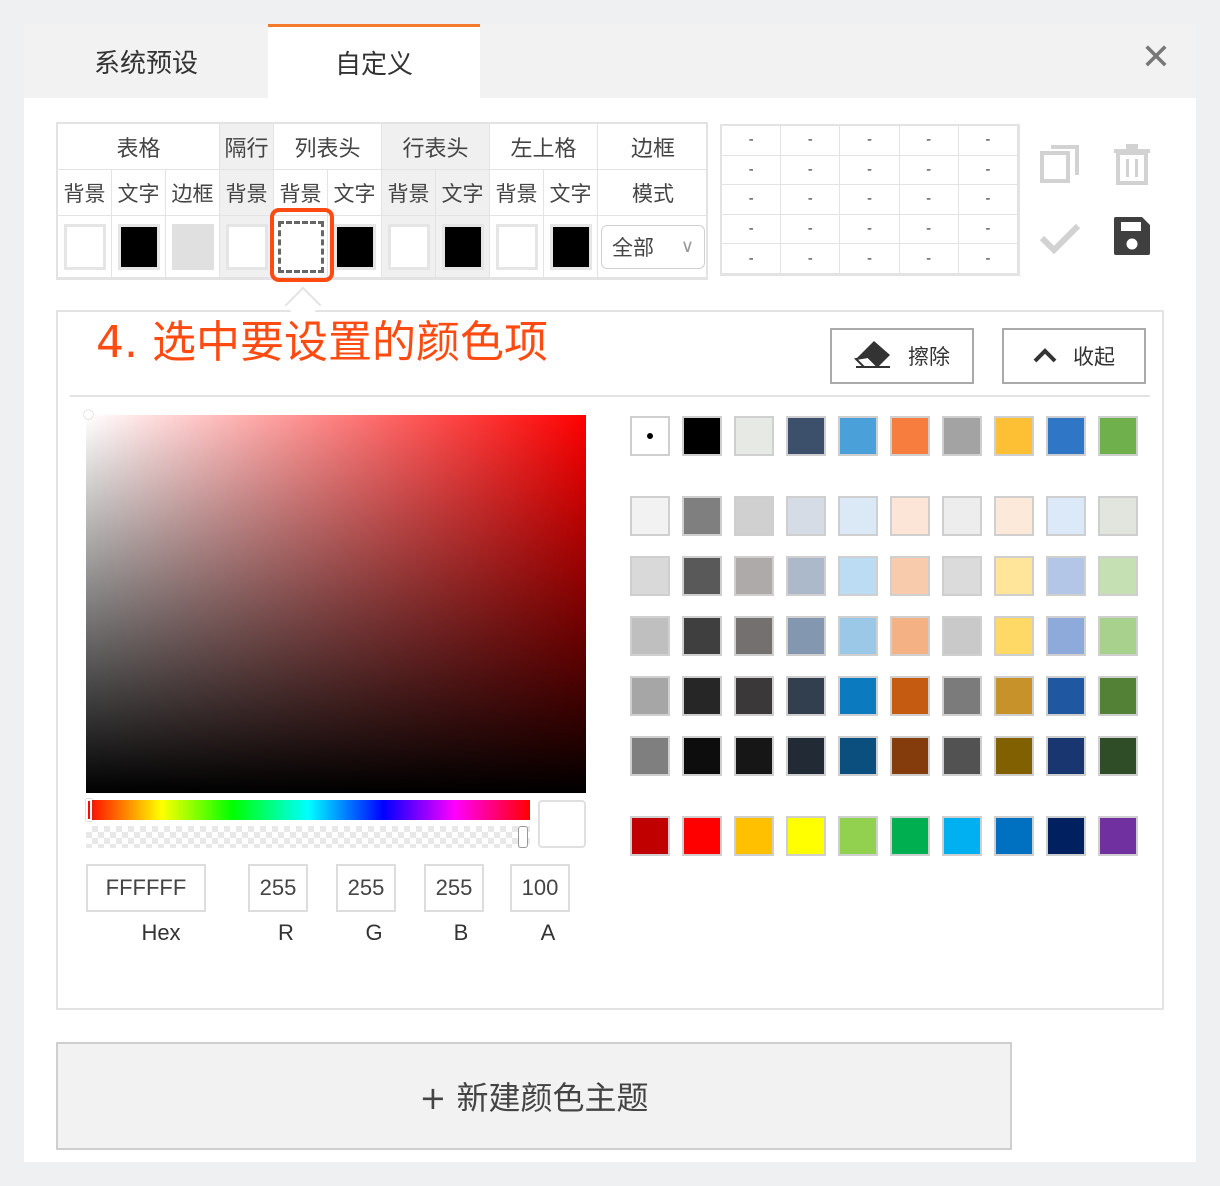 The height and width of the screenshot is (1186, 1220). I want to click on close-icon: ✕, so click(1156, 58).